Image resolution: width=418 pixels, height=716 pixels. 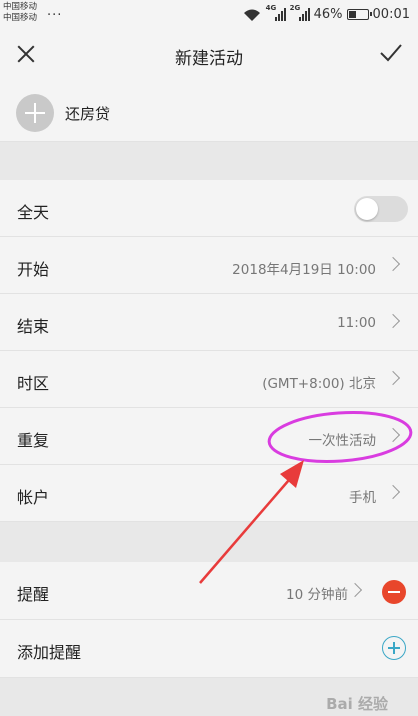 I want to click on watermark: Bai 经验, so click(x=357, y=704).